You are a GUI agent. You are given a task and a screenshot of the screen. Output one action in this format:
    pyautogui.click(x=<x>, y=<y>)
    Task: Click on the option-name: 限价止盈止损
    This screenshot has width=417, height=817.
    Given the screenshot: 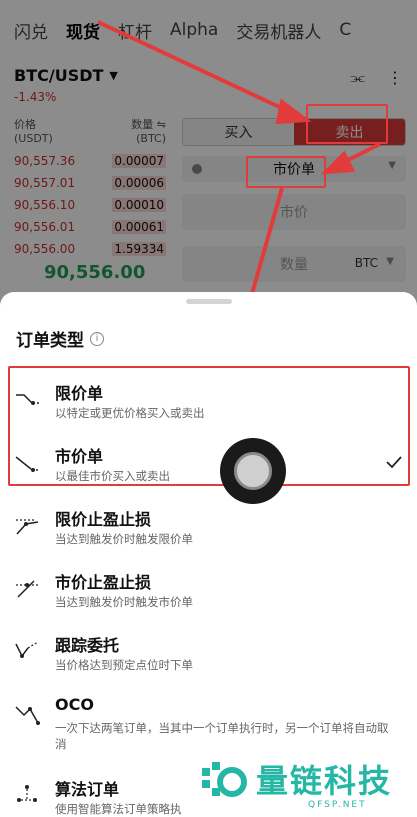 What is the action you would take?
    pyautogui.click(x=103, y=519)
    